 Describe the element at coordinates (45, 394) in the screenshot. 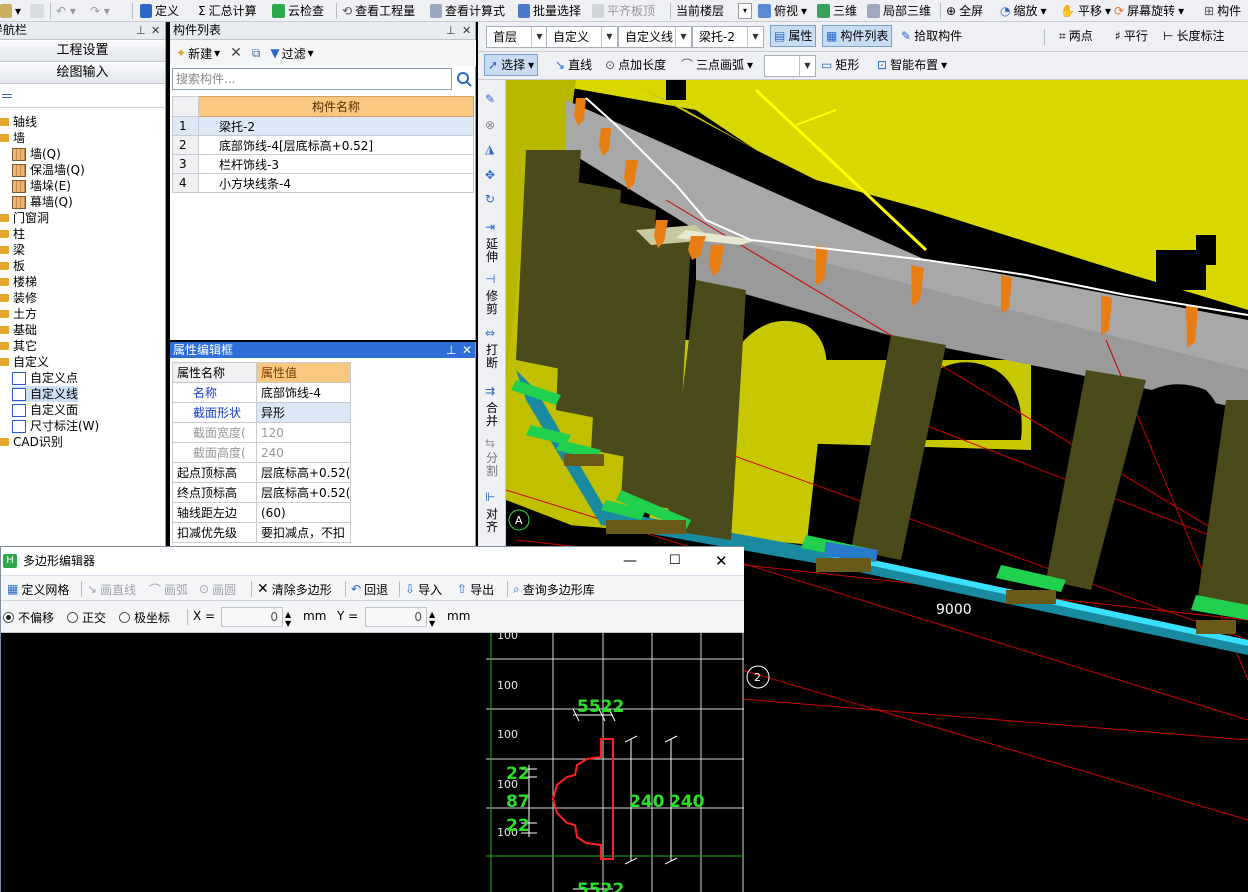

I see `tree-item: 自定义线` at that location.